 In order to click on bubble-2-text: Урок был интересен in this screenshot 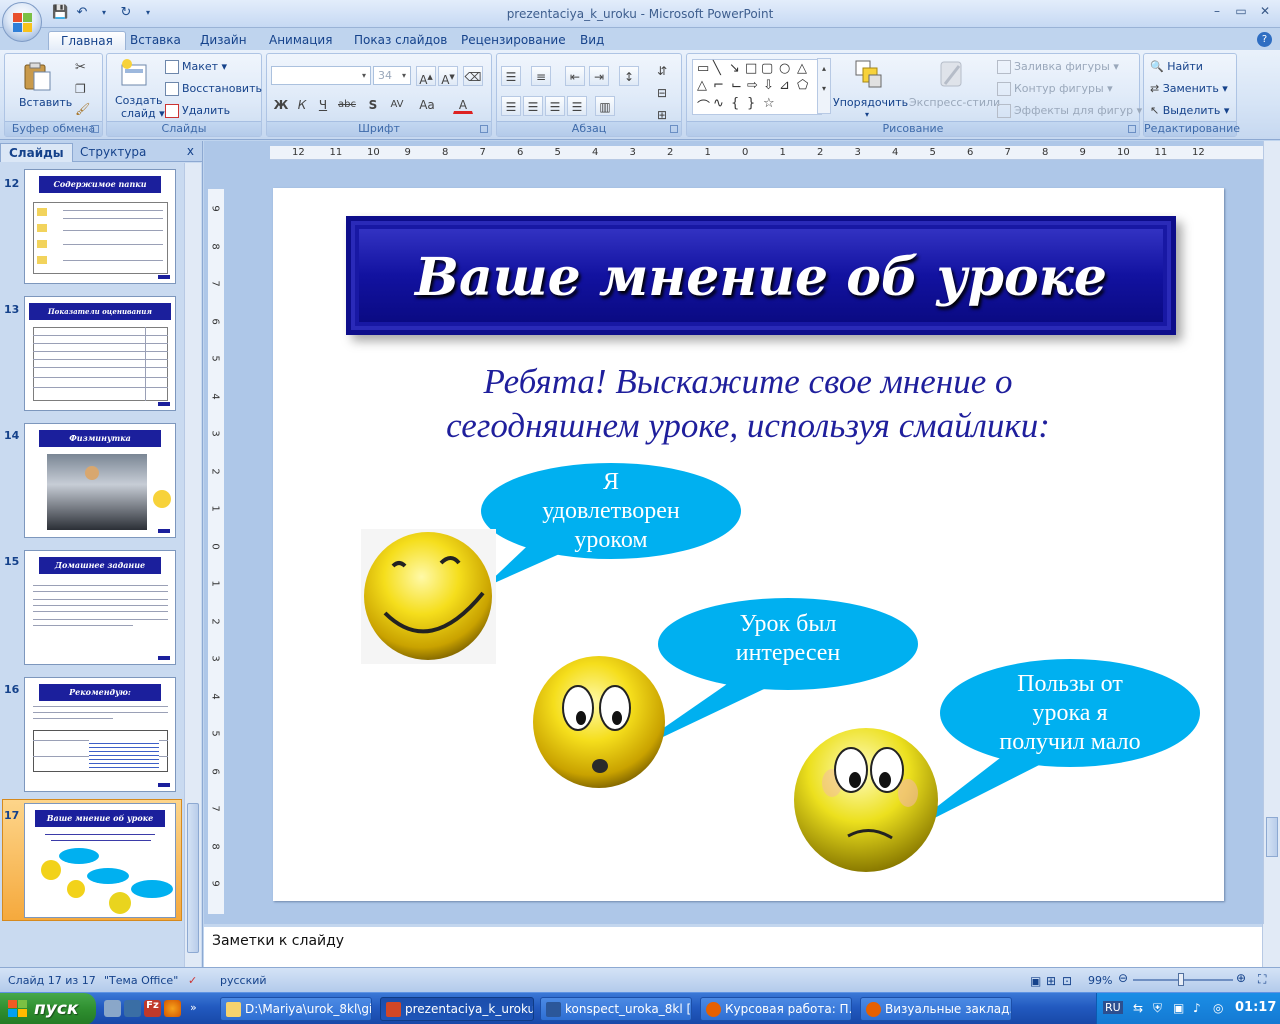, I will do `click(788, 639)`.